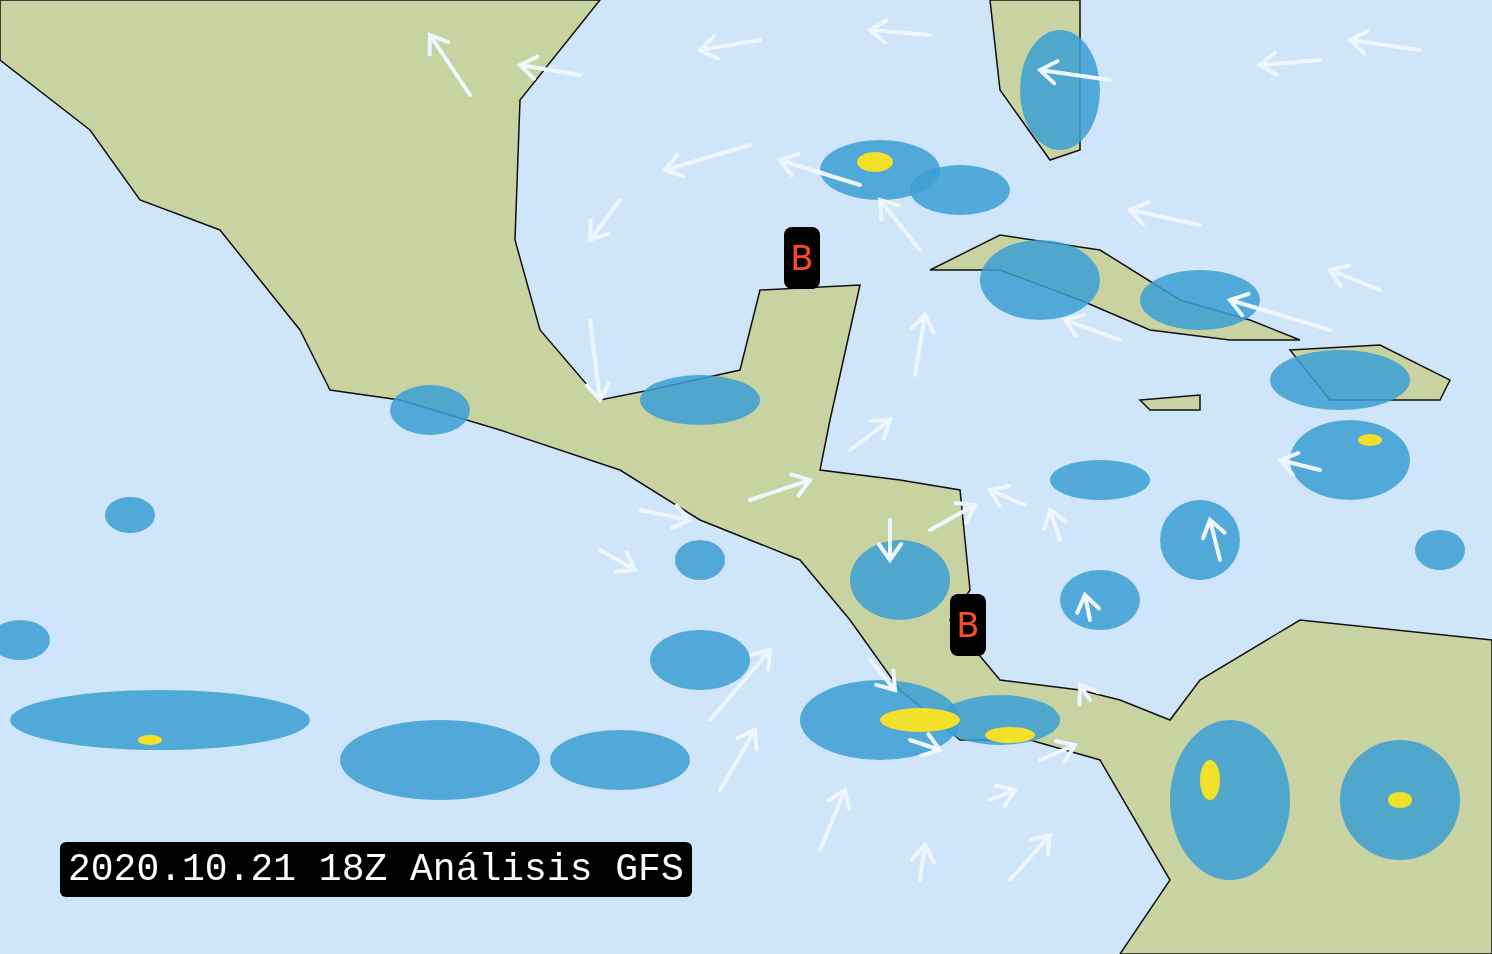  I want to click on timestamp-label: 2020.10.21 18Z Análisis GFS, so click(376, 869).